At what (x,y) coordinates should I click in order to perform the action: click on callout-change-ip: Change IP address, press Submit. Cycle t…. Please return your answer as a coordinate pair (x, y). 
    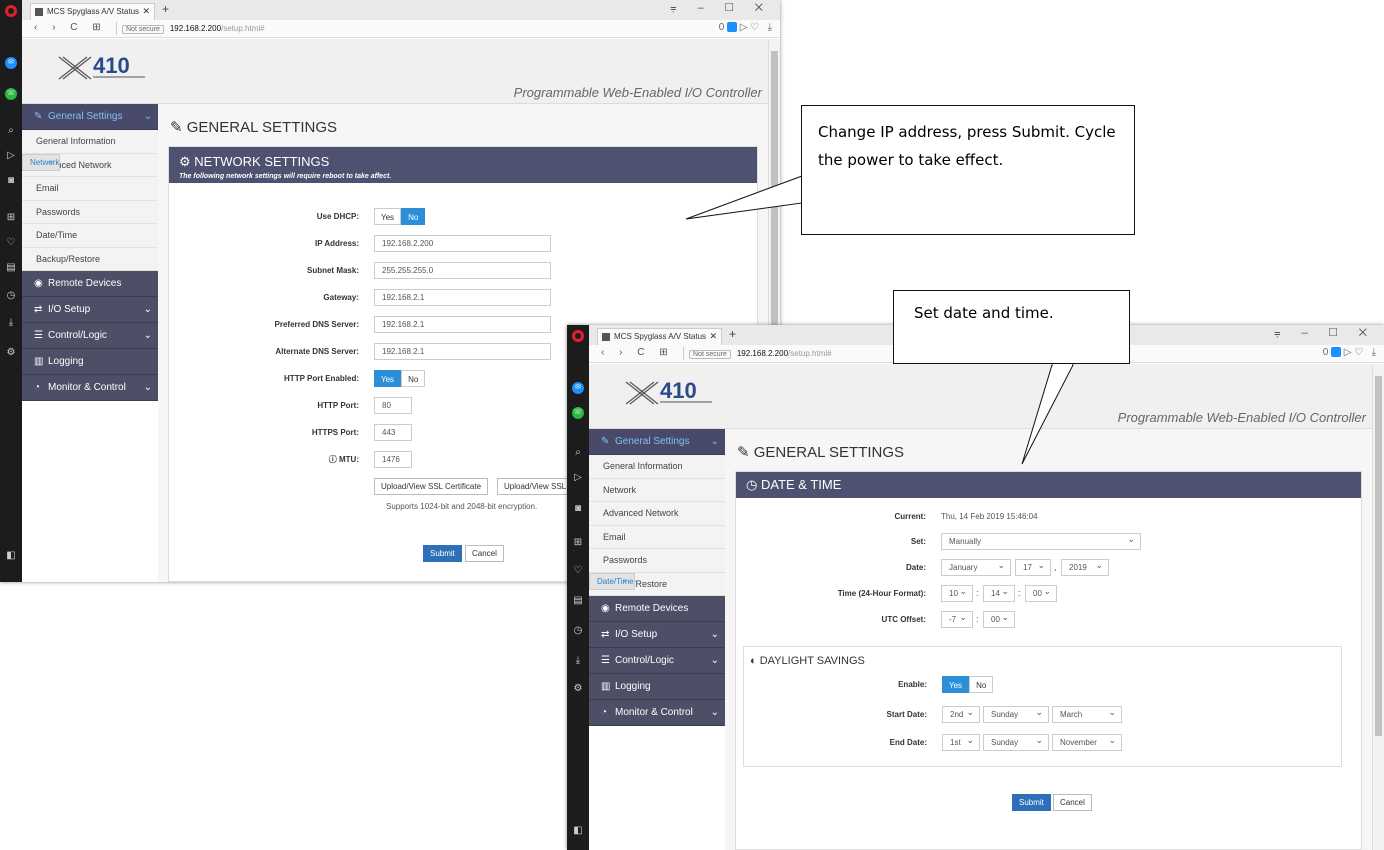
    Looking at the image, I should click on (968, 170).